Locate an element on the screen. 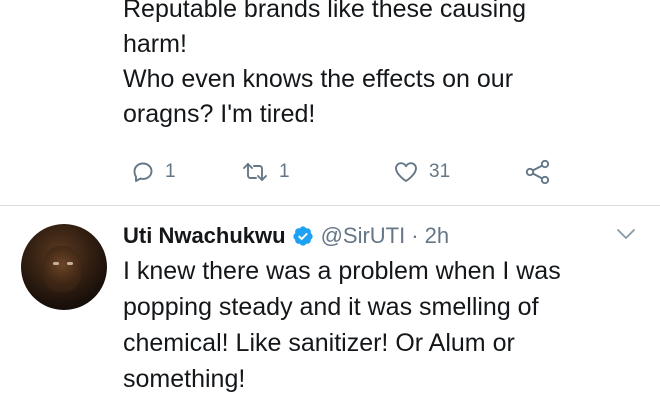 This screenshot has height=400, width=660. chevron-down-icon is located at coordinates (626, 236).